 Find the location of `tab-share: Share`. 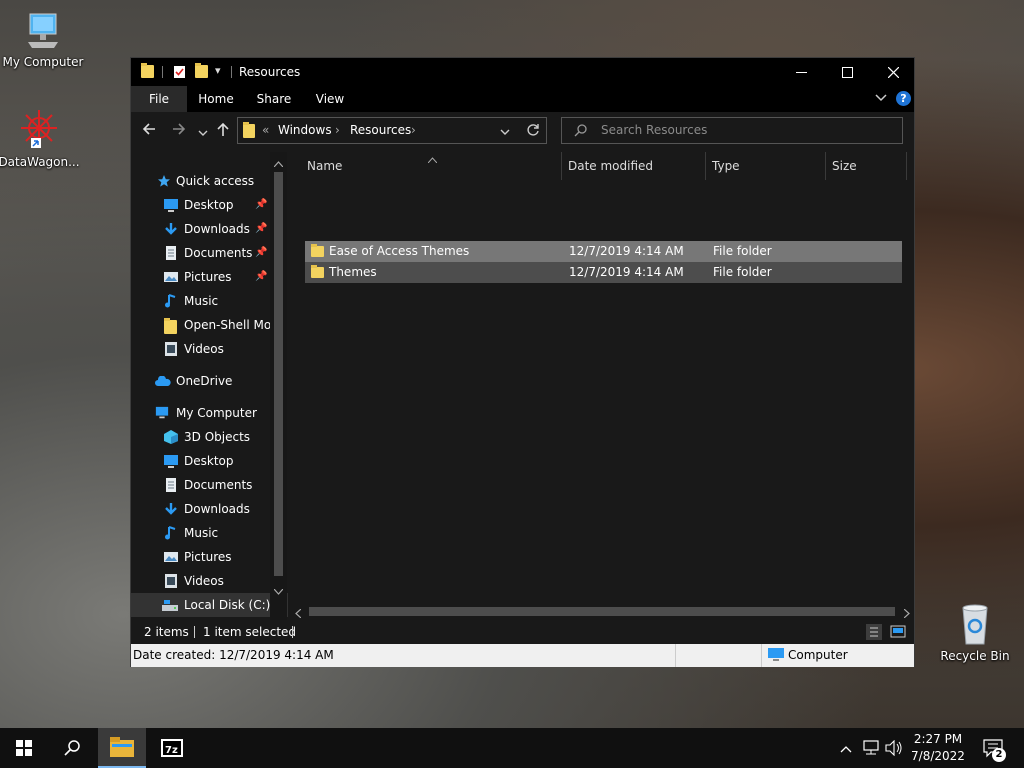

tab-share: Share is located at coordinates (274, 99).